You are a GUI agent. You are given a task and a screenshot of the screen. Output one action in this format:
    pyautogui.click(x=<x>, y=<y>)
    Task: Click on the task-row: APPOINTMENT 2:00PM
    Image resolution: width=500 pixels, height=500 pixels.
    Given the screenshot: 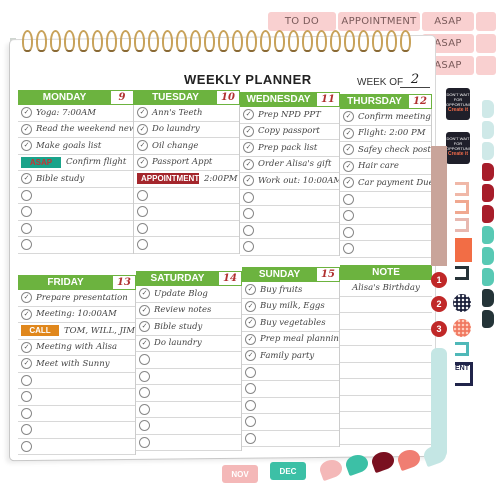 What is the action you would take?
    pyautogui.click(x=186, y=179)
    